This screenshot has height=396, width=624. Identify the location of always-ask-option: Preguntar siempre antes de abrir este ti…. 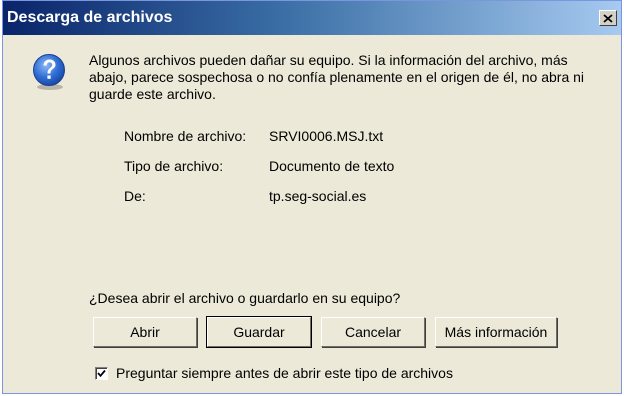
(274, 373).